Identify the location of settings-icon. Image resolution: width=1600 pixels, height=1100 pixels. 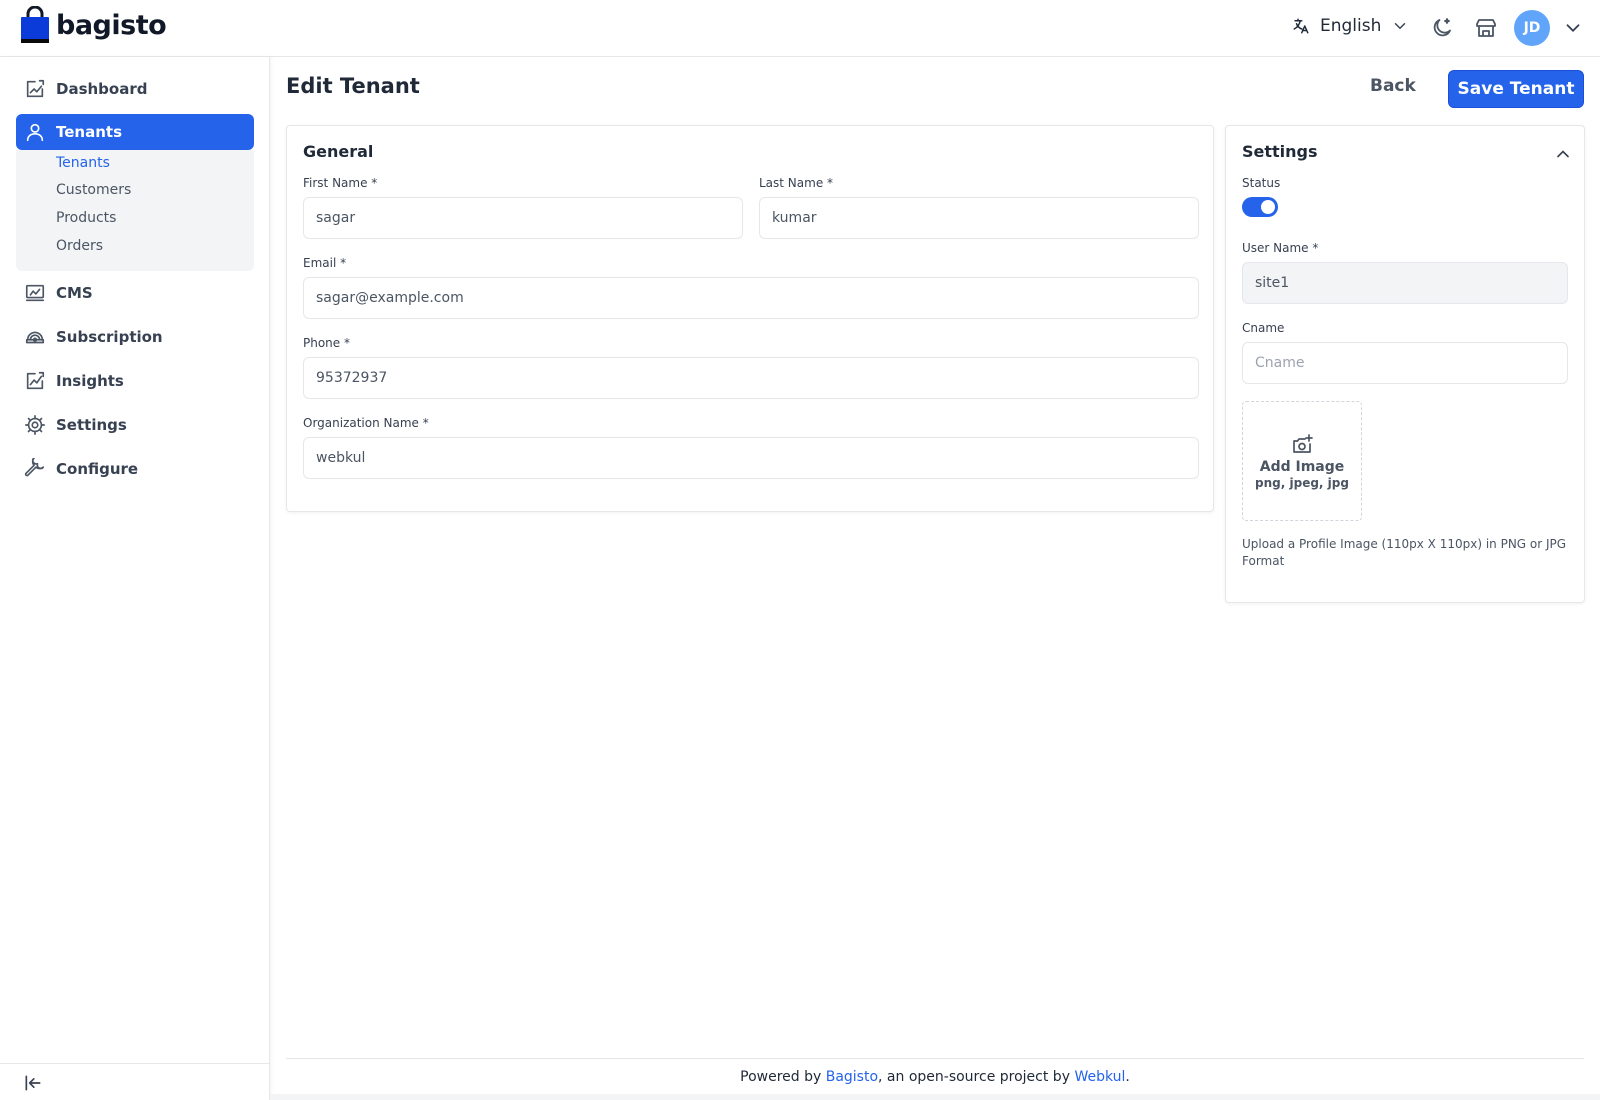
(35, 425).